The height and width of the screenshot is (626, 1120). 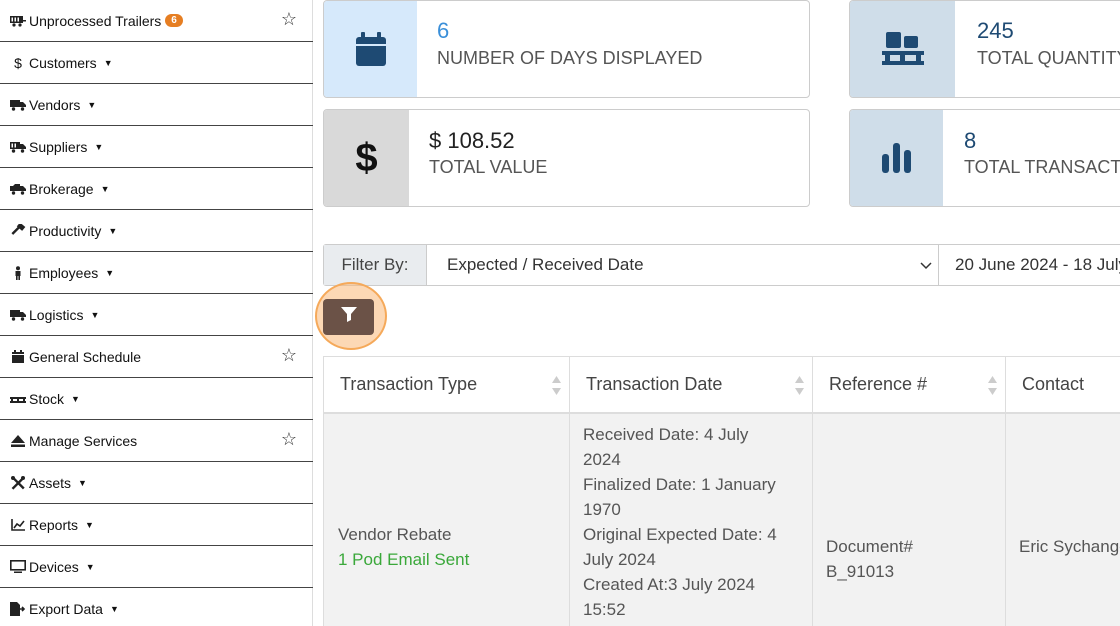 What do you see at coordinates (995, 30) in the screenshot?
I see `stat-value: 245` at bounding box center [995, 30].